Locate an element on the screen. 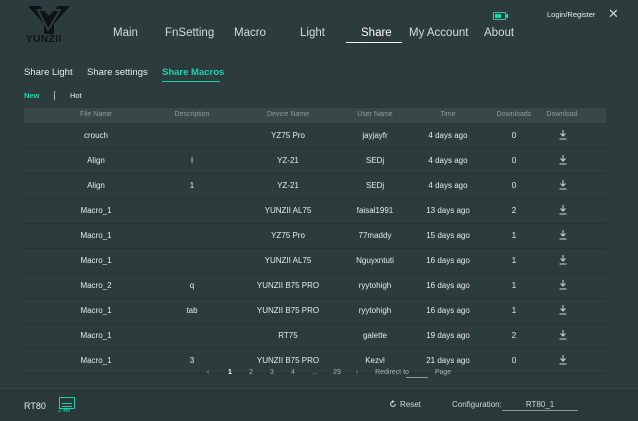 The image size is (638, 421). brand-name: YUNZII is located at coordinates (44, 39).